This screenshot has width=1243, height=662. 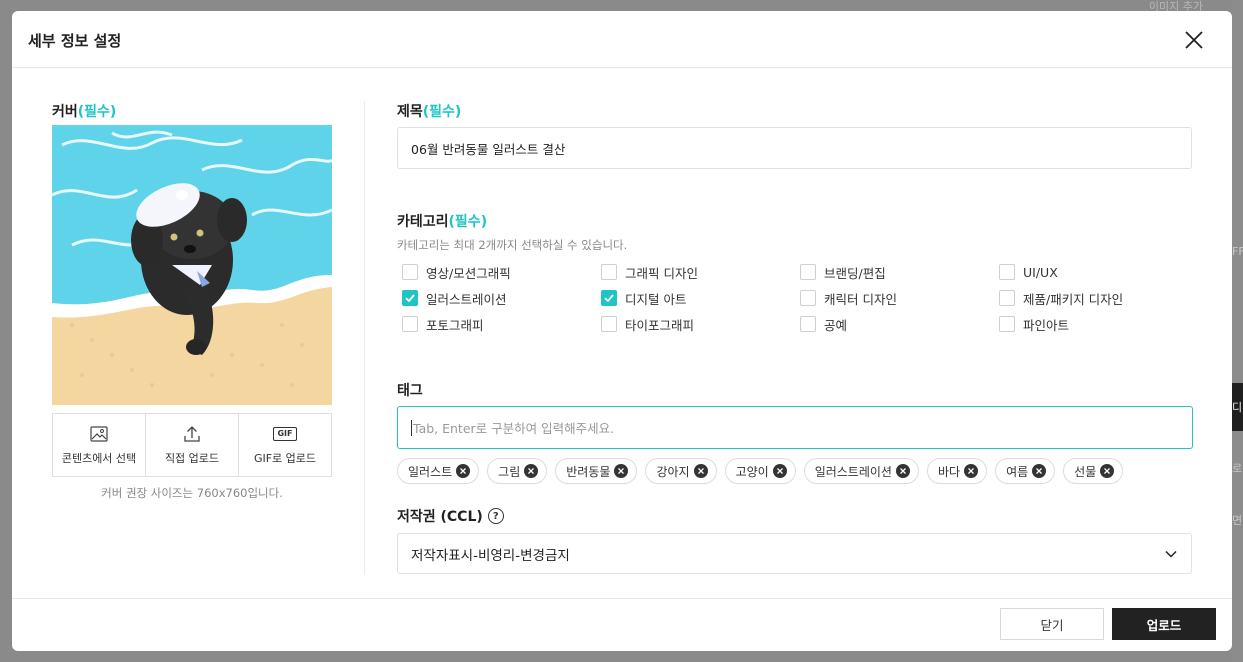 I want to click on modal-title: 세부 정보 설정, so click(x=75, y=41).